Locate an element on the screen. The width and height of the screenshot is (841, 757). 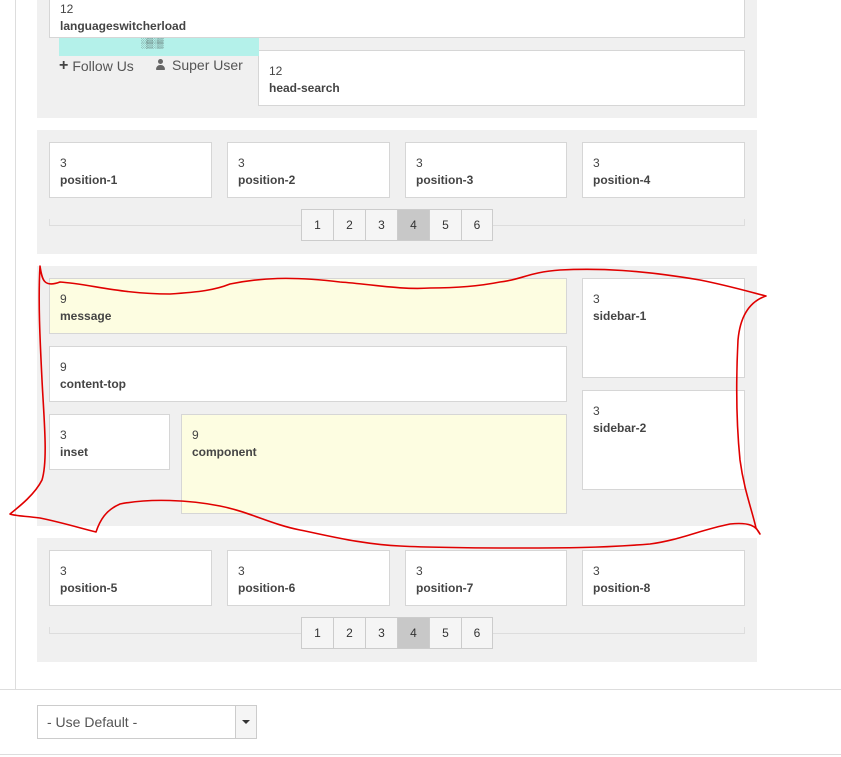
left-border-line is located at coordinates (15, 344).